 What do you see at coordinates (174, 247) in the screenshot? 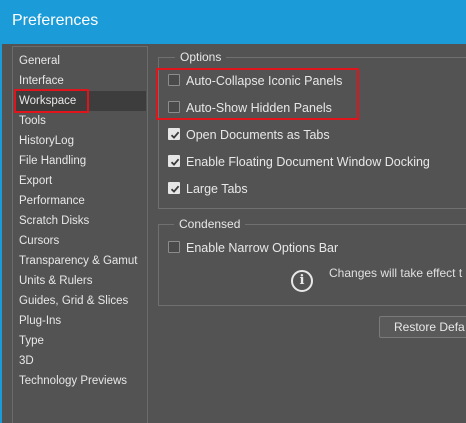
I see `narrow-options-bar-checkbox` at bounding box center [174, 247].